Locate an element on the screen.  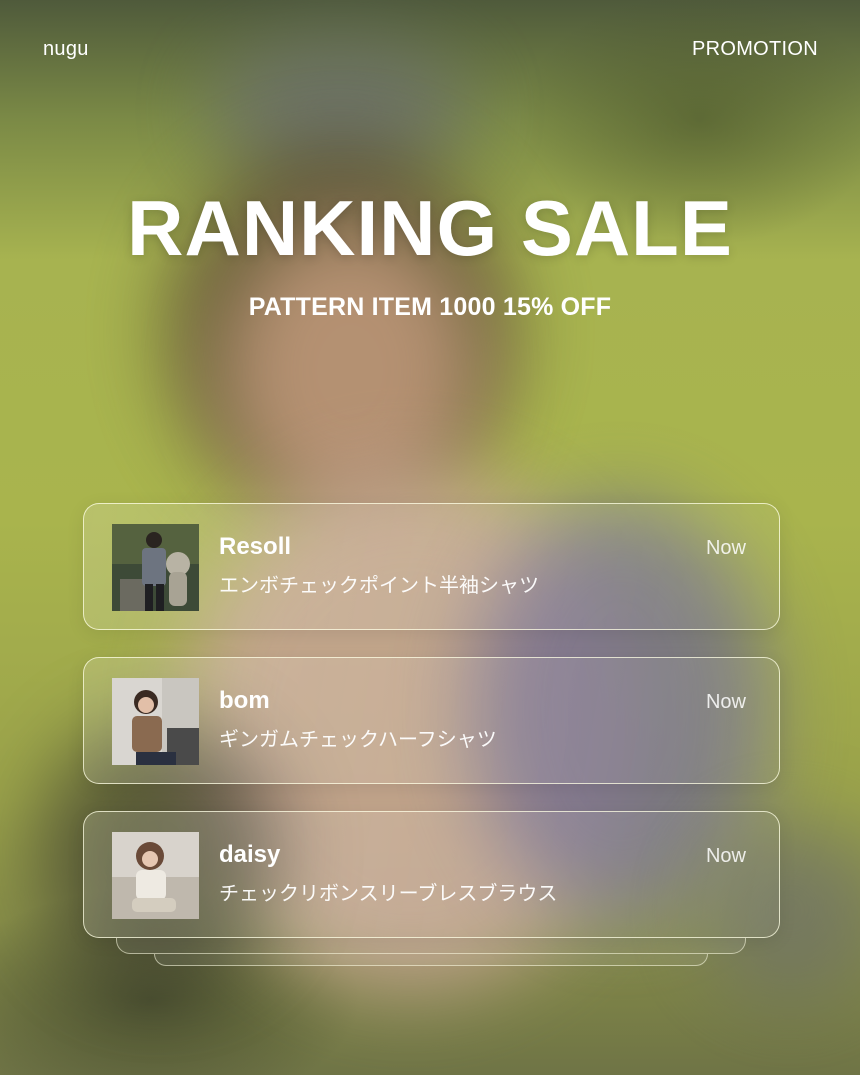
notification-sender: bom is located at coordinates (244, 700).